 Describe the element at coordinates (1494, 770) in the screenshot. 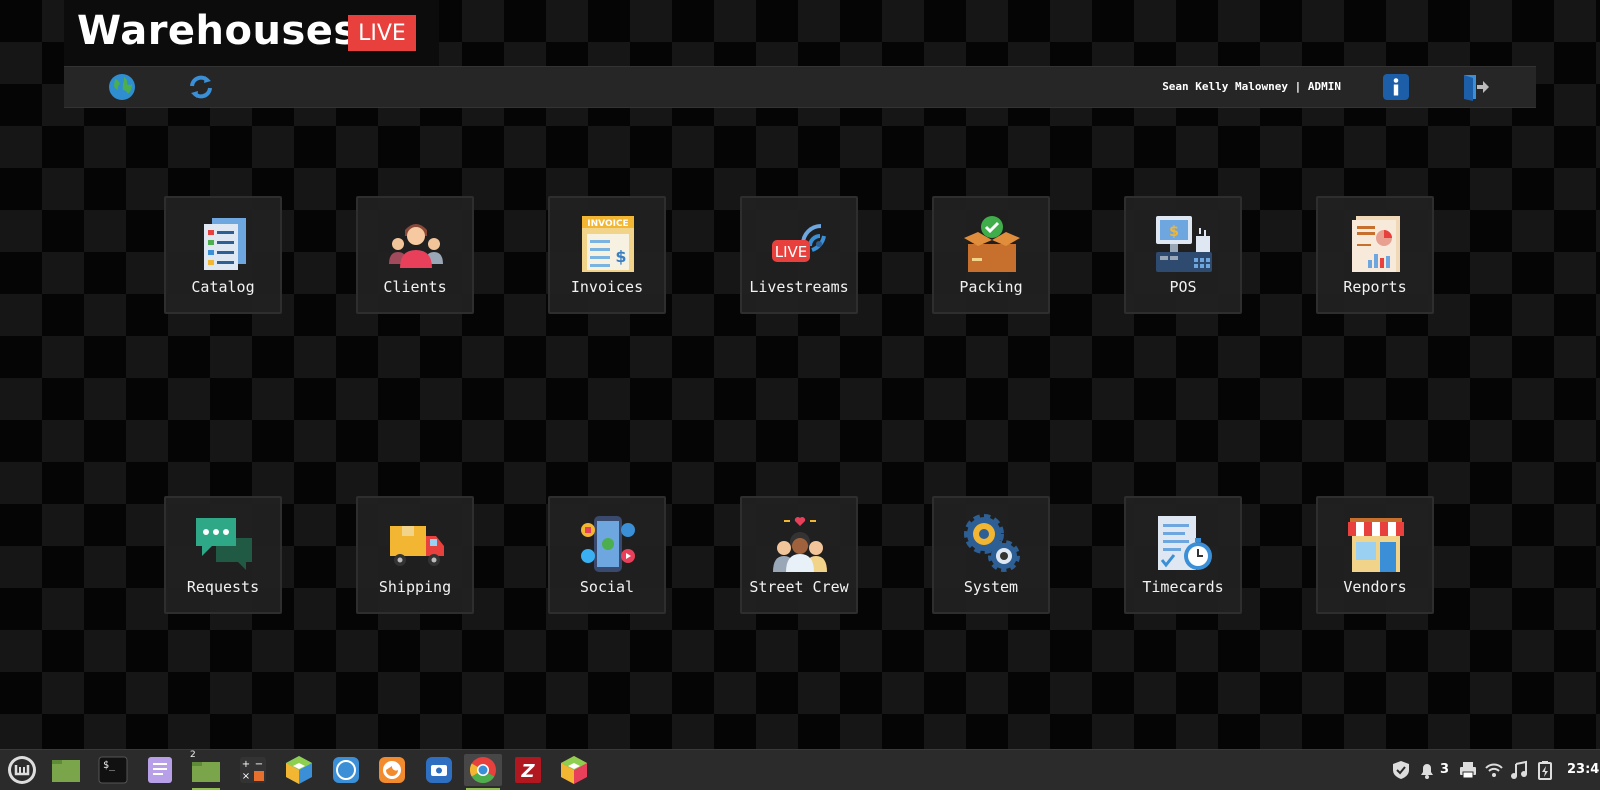

I see `wifi-icon` at that location.